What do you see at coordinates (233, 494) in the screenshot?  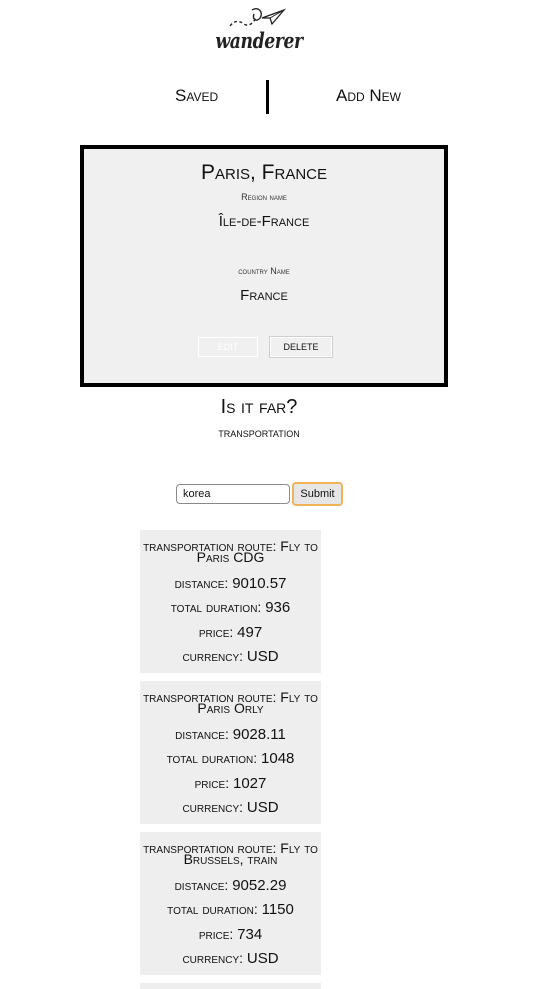 I see `origin-search-input` at bounding box center [233, 494].